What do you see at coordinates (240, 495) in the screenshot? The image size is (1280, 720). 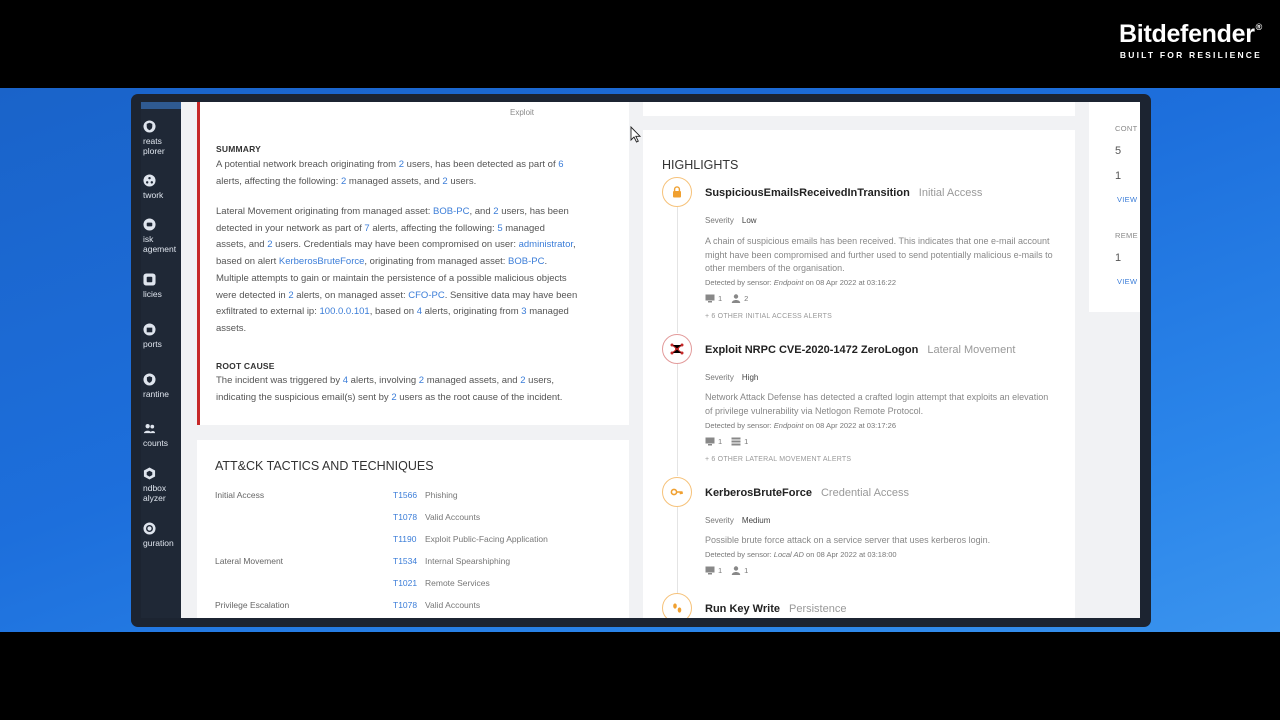 I see `attck-tactic: Initial Access` at bounding box center [240, 495].